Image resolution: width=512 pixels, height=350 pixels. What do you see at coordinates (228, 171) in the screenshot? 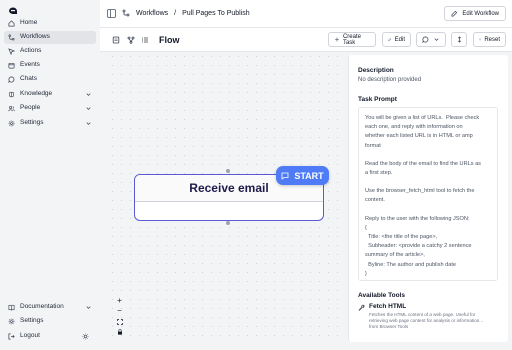
I see `node-input-handle` at bounding box center [228, 171].